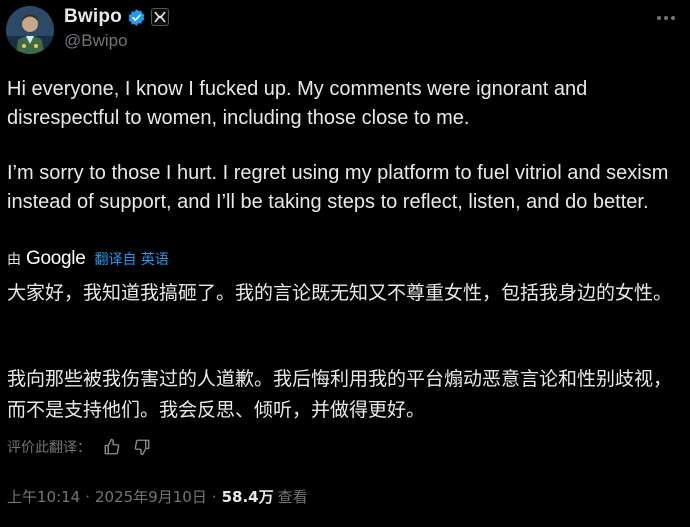 Image resolution: width=690 pixels, height=527 pixels. Describe the element at coordinates (151, 496) in the screenshot. I see `post-date: 2025年9月10日` at that location.